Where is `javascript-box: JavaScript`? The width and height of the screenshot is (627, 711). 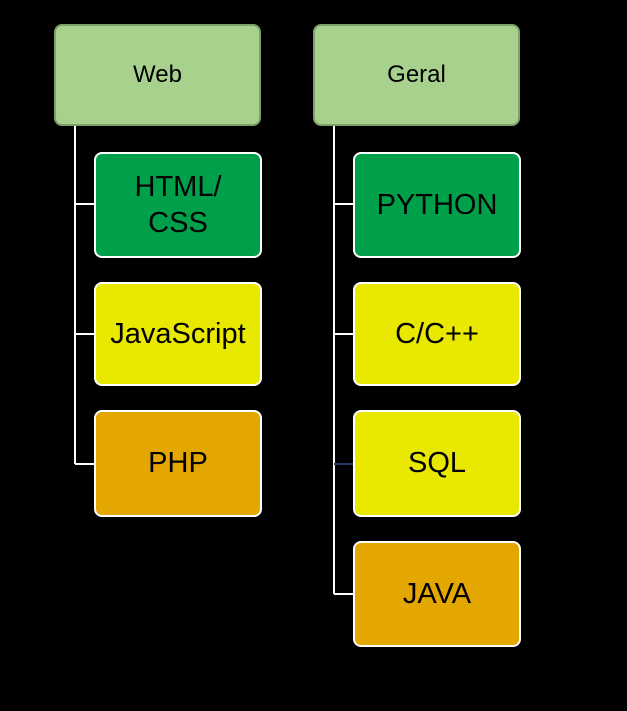
javascript-box: JavaScript is located at coordinates (178, 334).